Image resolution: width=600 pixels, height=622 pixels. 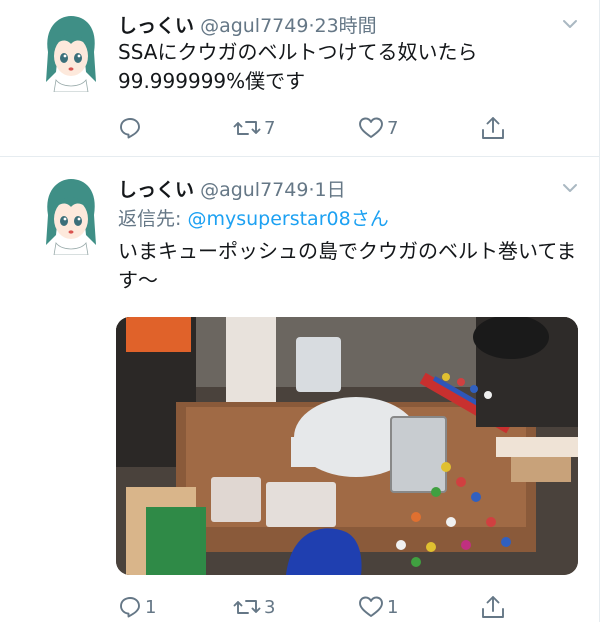 What do you see at coordinates (270, 607) in the screenshot?
I see `retweet-count: 3` at bounding box center [270, 607].